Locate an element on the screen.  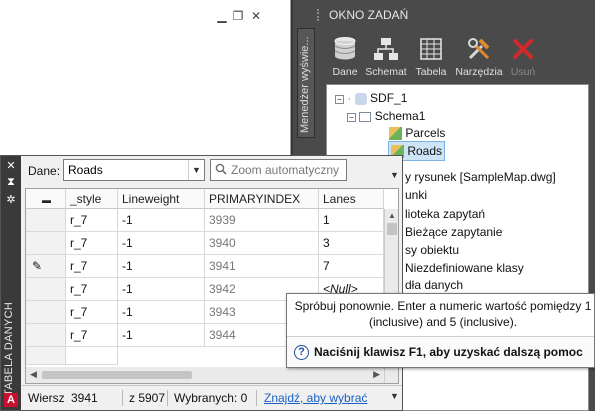
status-menu-icon: ▼ is located at coordinates (394, 396).